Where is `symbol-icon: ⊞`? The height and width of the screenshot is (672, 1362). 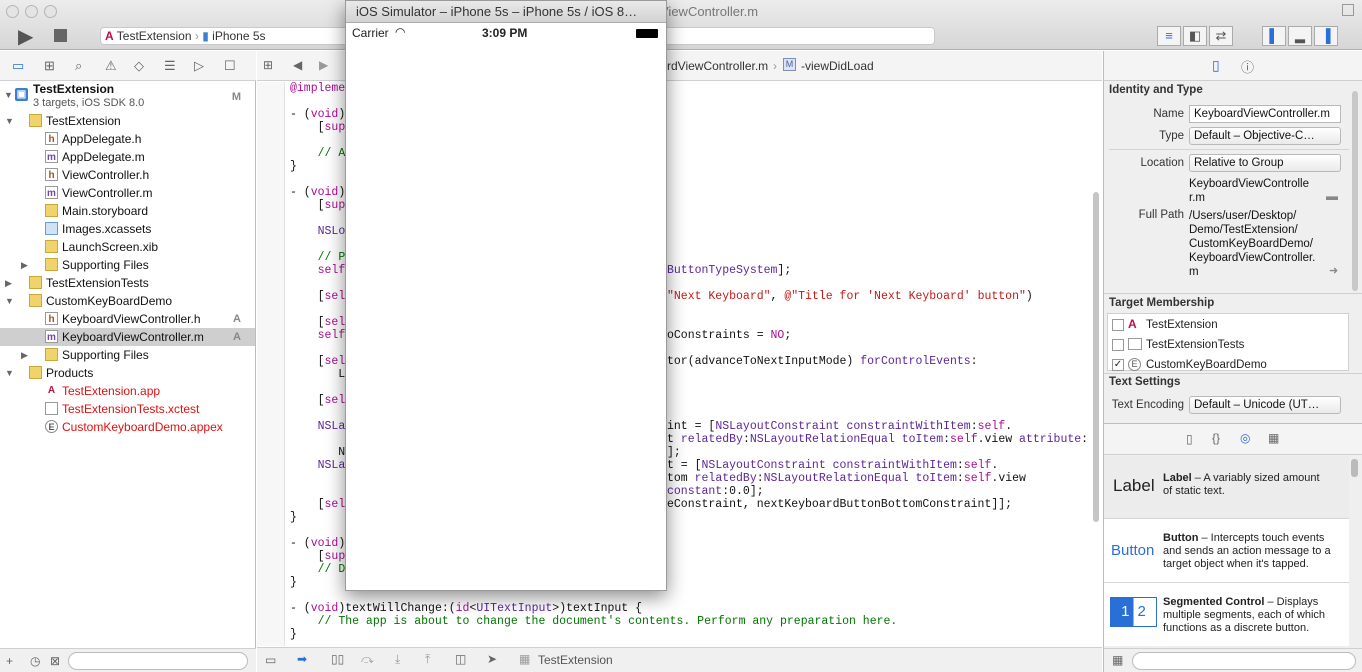
symbol-icon: ⊞ is located at coordinates (49, 66).